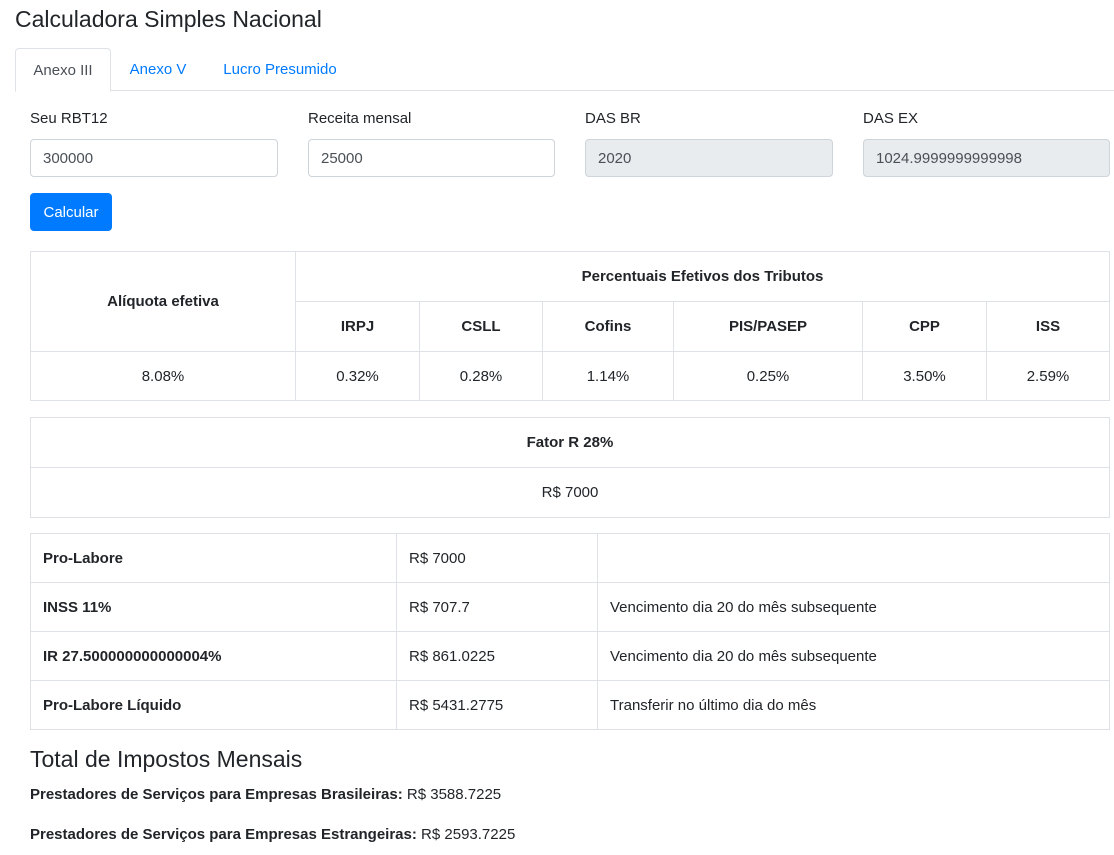 This screenshot has width=1114, height=855. Describe the element at coordinates (213, 656) in the screenshot. I see `ir-label: IR 27.500000000000004%` at that location.